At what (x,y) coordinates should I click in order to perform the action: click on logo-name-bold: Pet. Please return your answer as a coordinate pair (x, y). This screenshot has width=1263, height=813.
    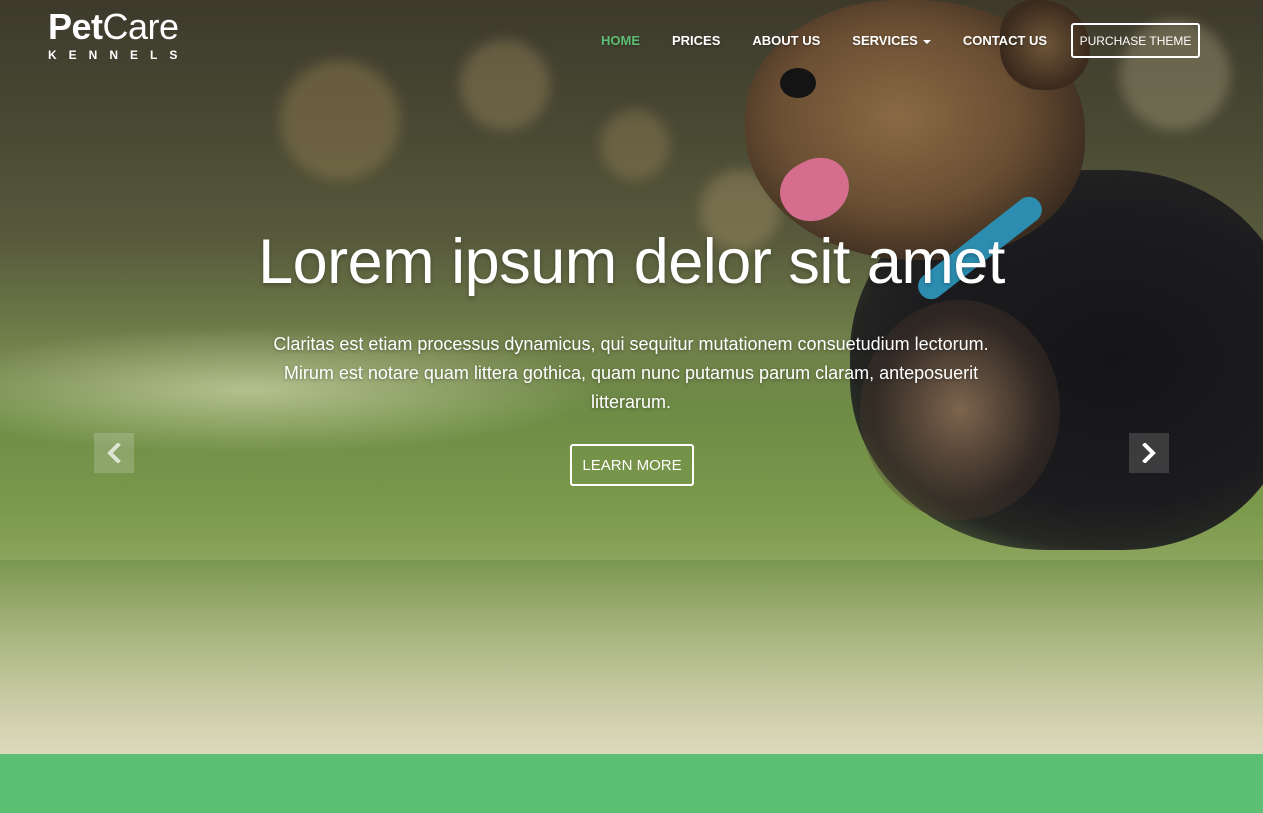
    Looking at the image, I should click on (75, 26).